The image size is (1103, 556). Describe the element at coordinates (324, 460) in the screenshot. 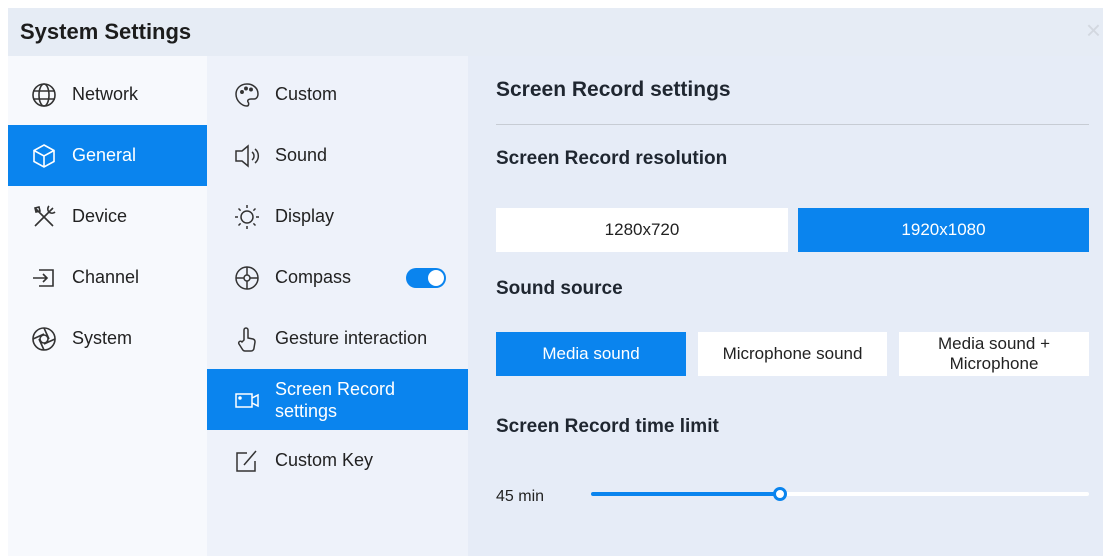

I see `subnav-item-label: Custom Key` at that location.